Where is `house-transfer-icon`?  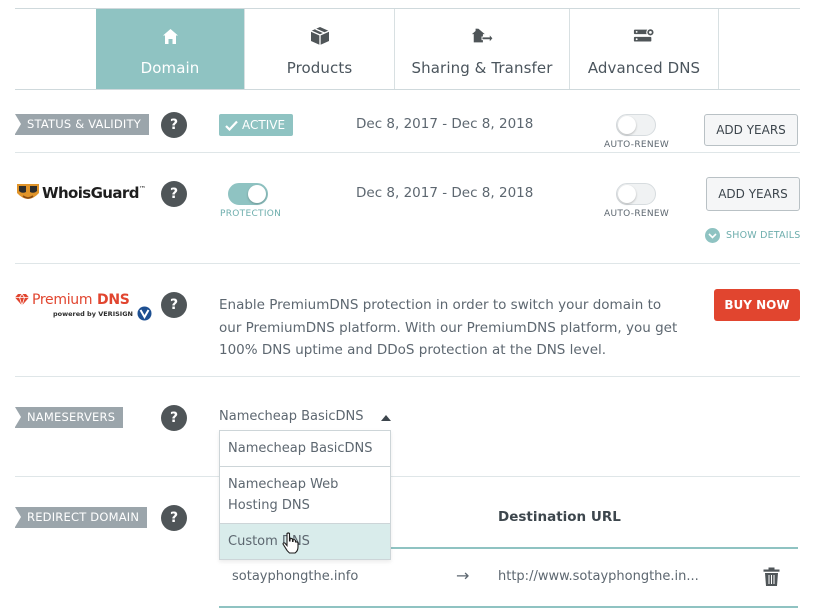
house-transfer-icon is located at coordinates (482, 36).